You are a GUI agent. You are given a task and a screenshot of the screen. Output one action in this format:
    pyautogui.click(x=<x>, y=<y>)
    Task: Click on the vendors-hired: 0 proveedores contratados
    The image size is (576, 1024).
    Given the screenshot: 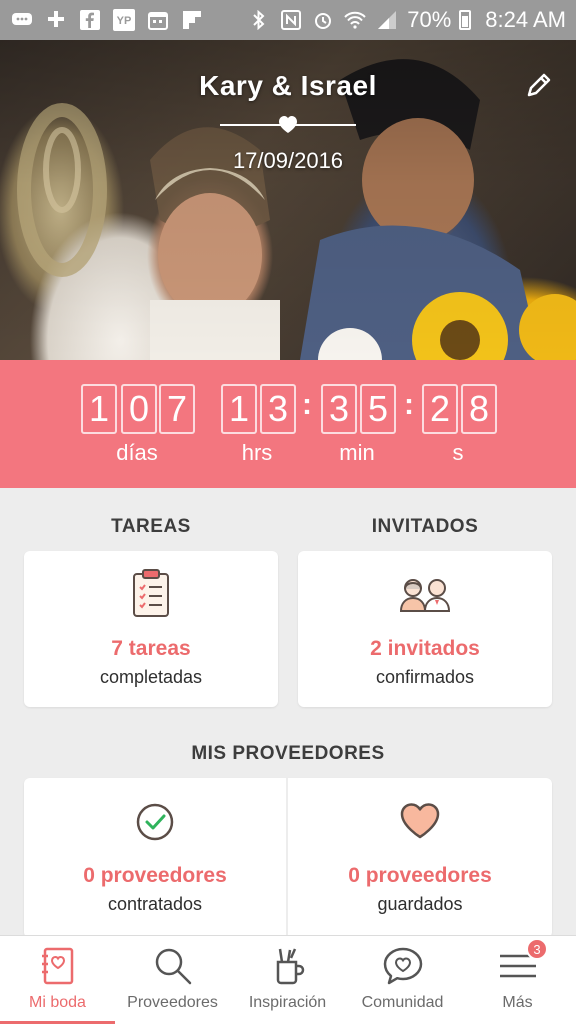 What is the action you would take?
    pyautogui.click(x=155, y=858)
    